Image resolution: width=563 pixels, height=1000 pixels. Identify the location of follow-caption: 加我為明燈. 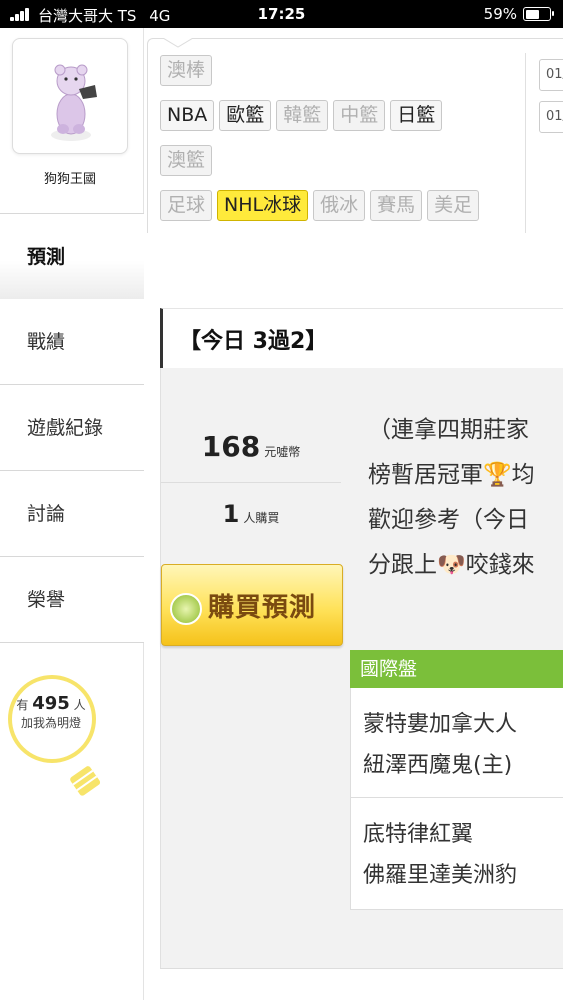
(50, 723).